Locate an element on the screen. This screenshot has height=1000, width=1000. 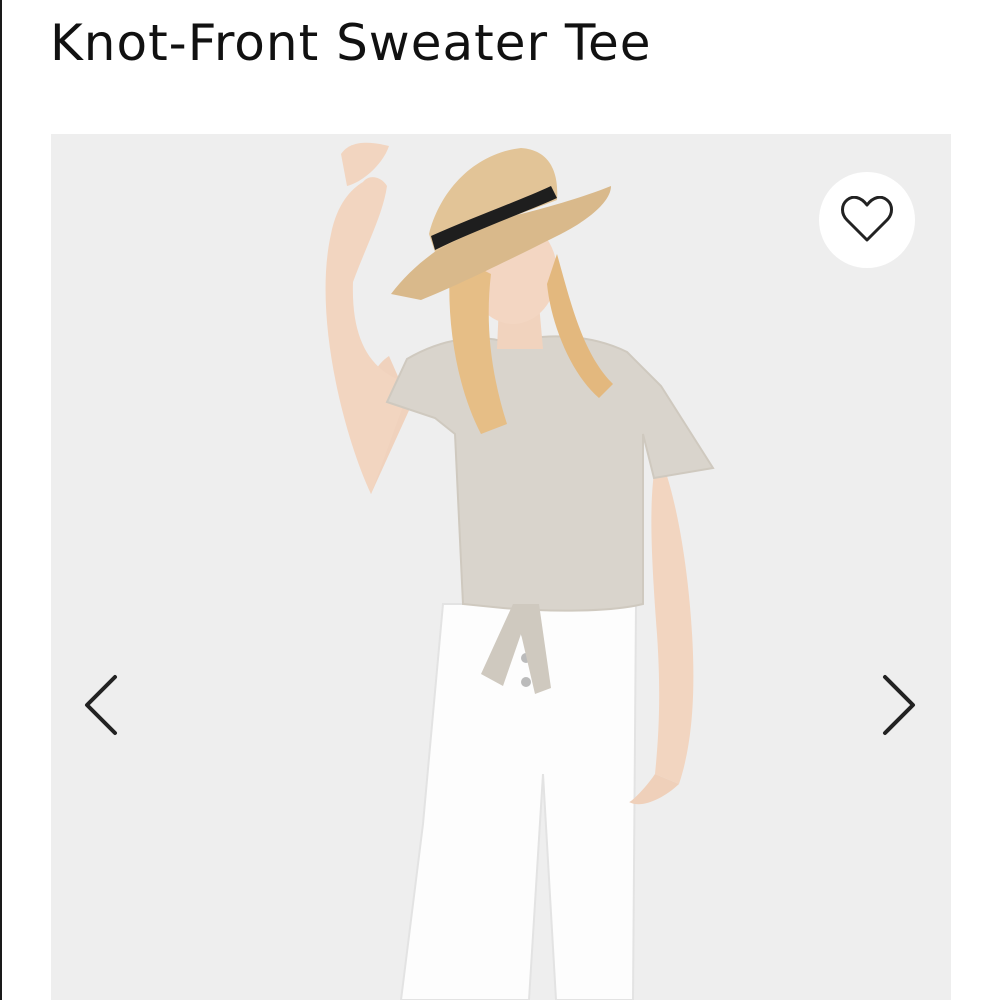
chevron-left-icon is located at coordinates (101, 705).